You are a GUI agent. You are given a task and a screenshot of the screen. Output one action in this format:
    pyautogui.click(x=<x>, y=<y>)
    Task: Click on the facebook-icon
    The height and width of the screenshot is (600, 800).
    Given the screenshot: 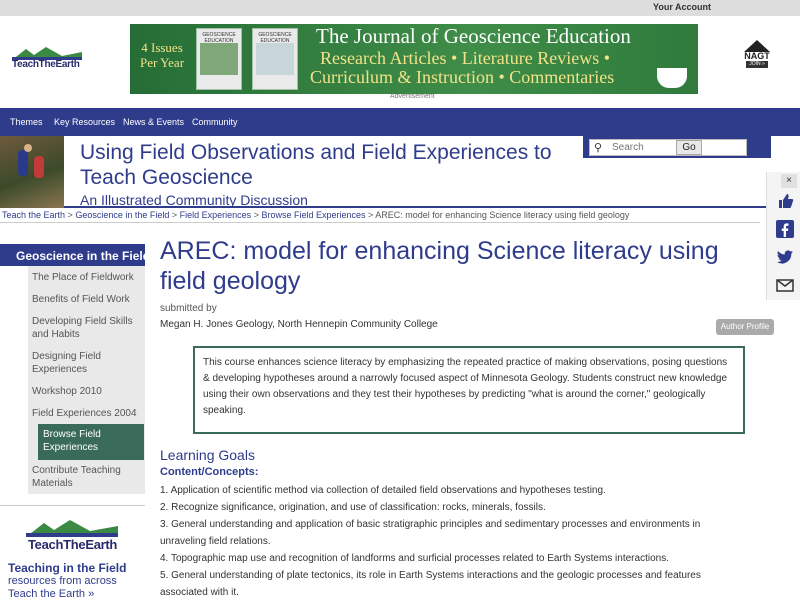 What is the action you would take?
    pyautogui.click(x=785, y=229)
    